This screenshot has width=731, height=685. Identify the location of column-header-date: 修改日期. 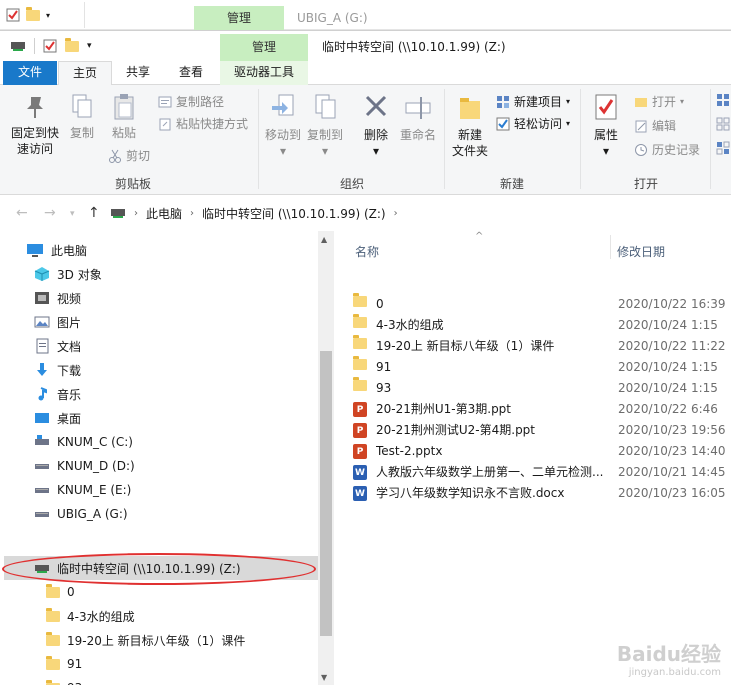
(641, 251).